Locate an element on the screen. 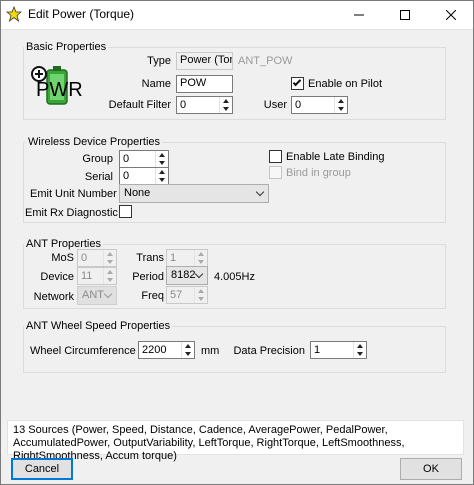 The width and height of the screenshot is (474, 485). bind-in-group-label: Bind in group is located at coordinates (318, 173).